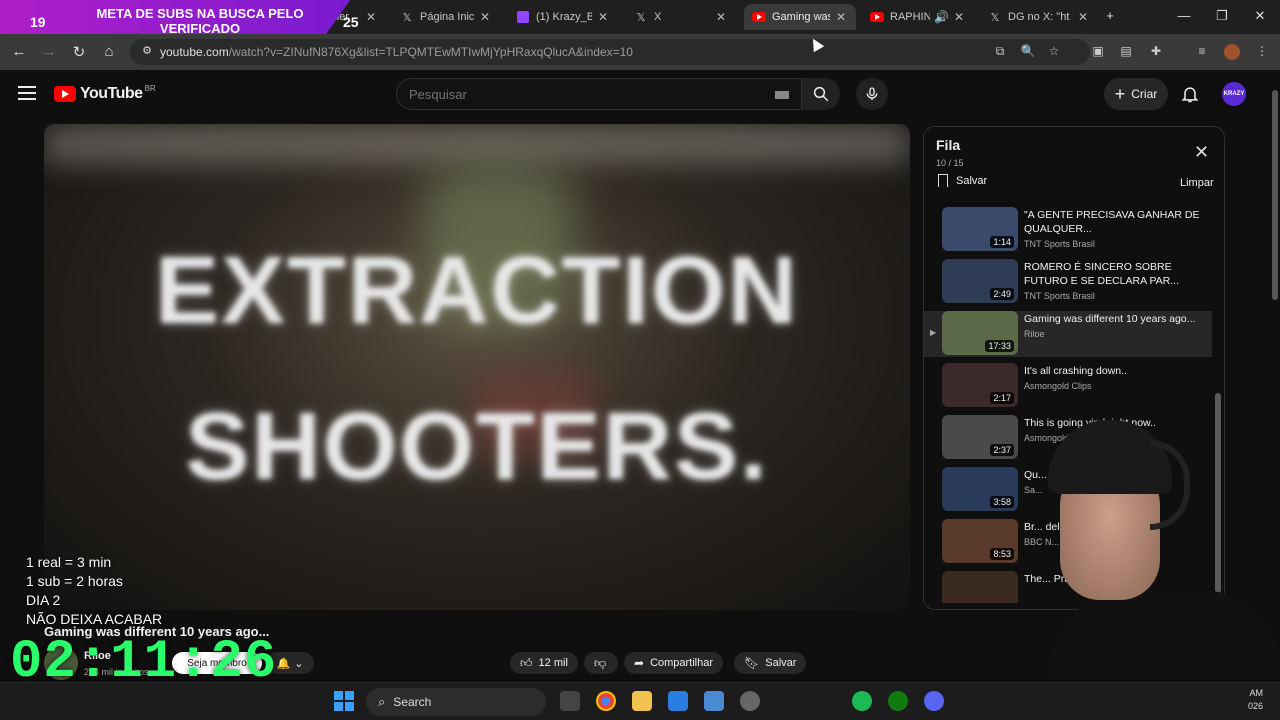 The width and height of the screenshot is (1280, 720). I want to click on queue-item-channel: Riloe, so click(1034, 334).